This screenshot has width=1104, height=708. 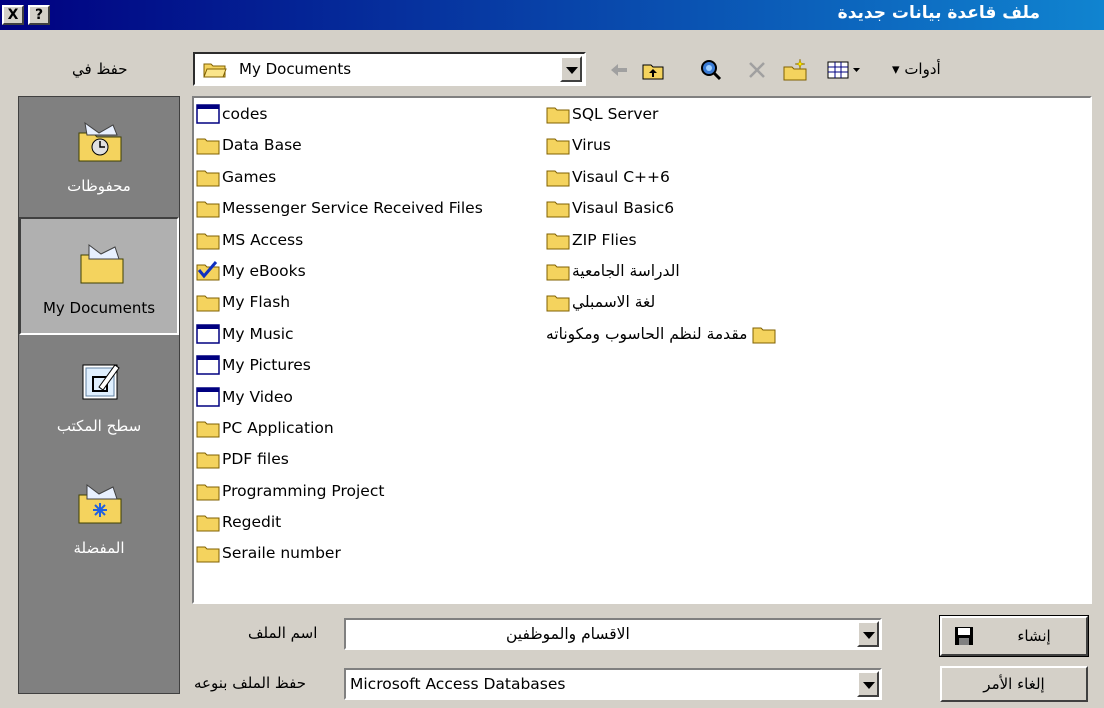 I want to click on new-folder-icon, so click(x=795, y=70).